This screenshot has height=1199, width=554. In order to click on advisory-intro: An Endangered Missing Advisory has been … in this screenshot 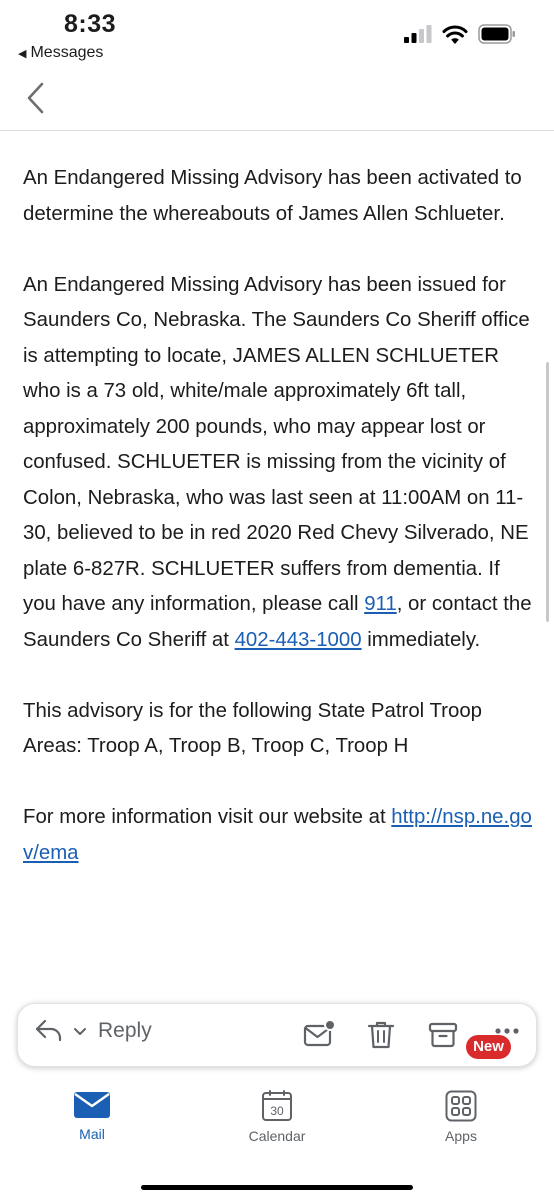, I will do `click(272, 196)`.